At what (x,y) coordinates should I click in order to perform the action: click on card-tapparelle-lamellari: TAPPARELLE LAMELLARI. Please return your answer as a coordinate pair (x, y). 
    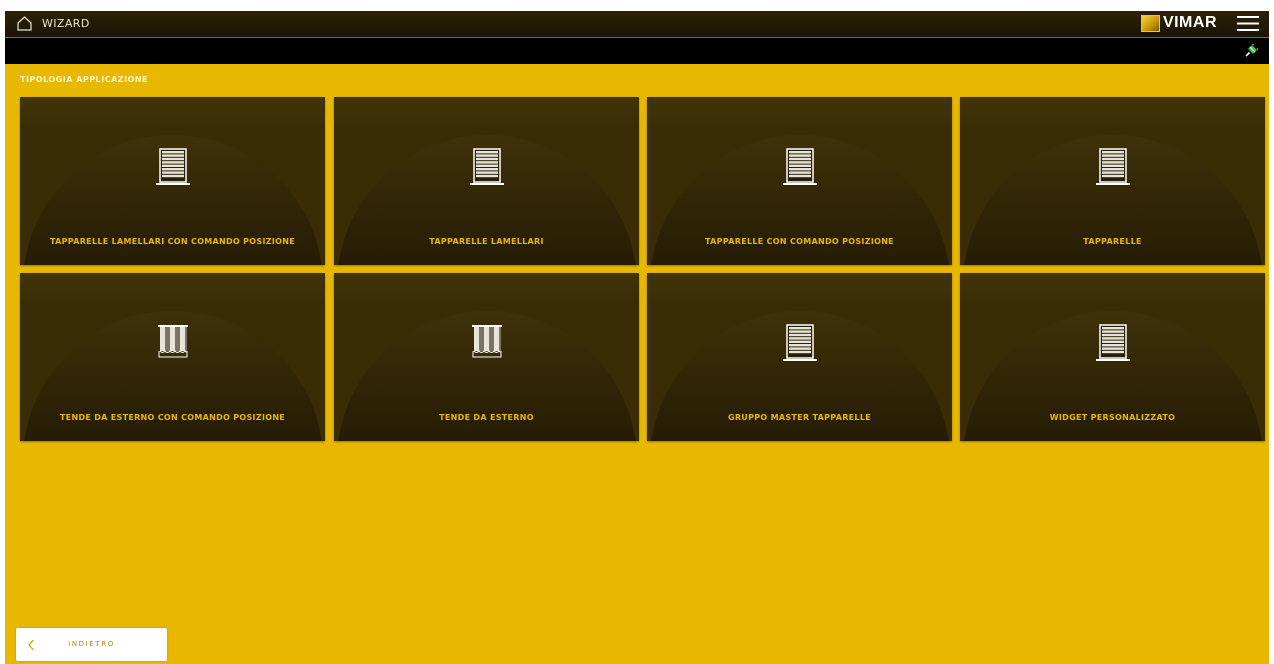
    Looking at the image, I should click on (486, 181).